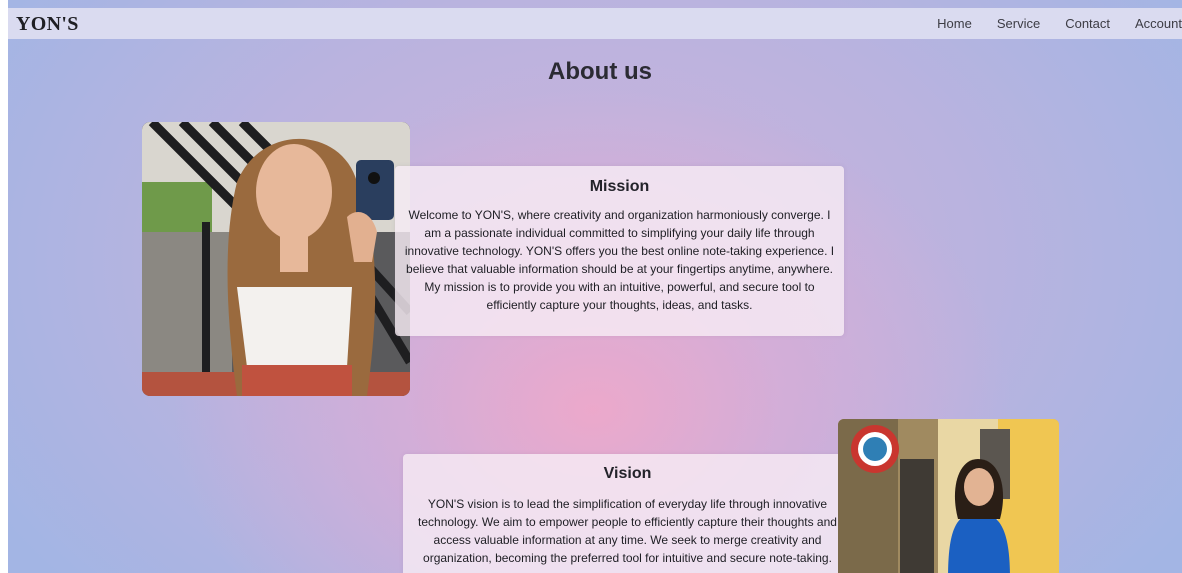 This screenshot has height=573, width=1182. Describe the element at coordinates (1047, 23) in the screenshot. I see `nav-links: Home Service Contact Account` at that location.